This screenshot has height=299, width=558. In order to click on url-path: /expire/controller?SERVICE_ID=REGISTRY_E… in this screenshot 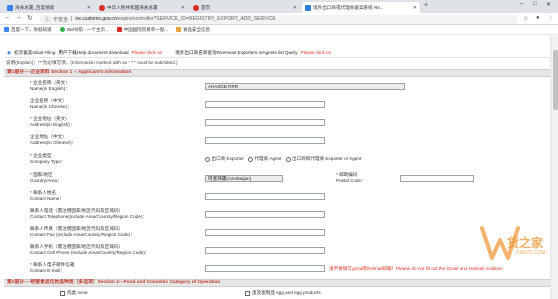, I will do `click(196, 19)`.